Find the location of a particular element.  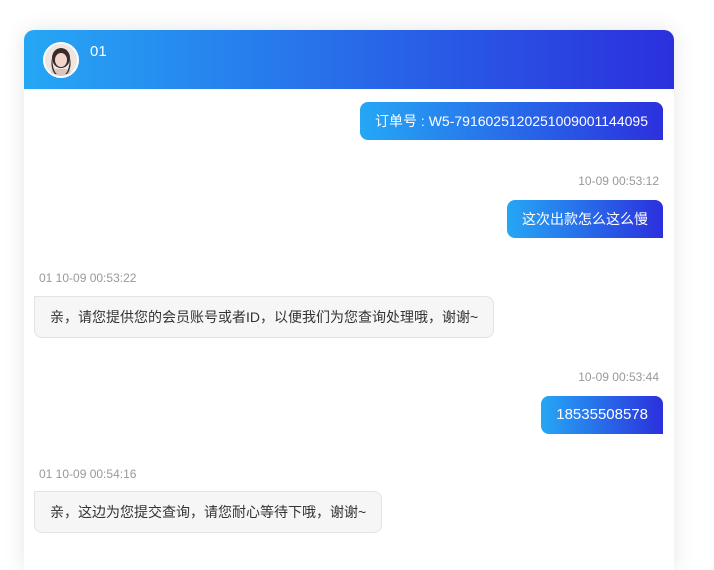

chat-header: 01 is located at coordinates (349, 59).